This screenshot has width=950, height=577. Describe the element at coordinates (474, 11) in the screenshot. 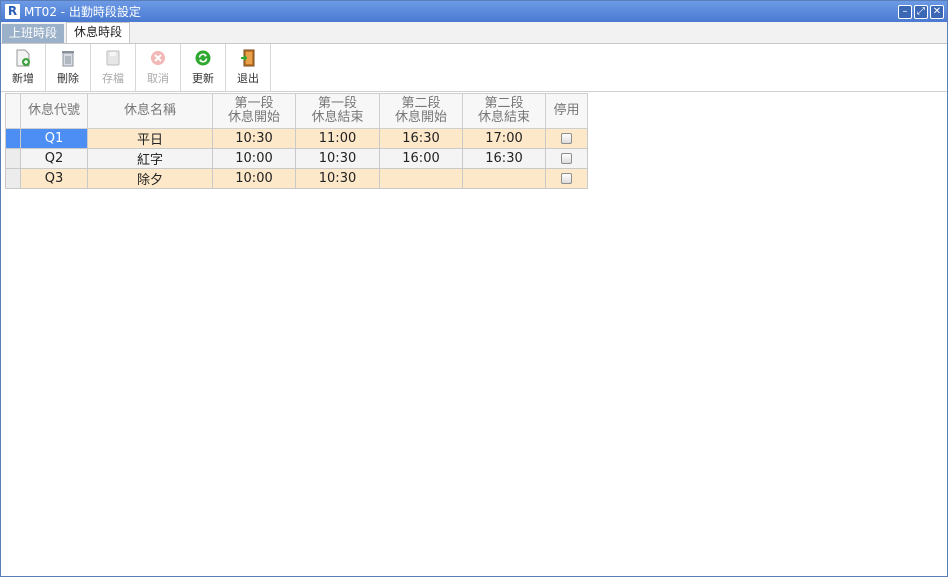

I see `title-bar: R MT02 - 出勤時段設定 – ⤢ ✕` at that location.